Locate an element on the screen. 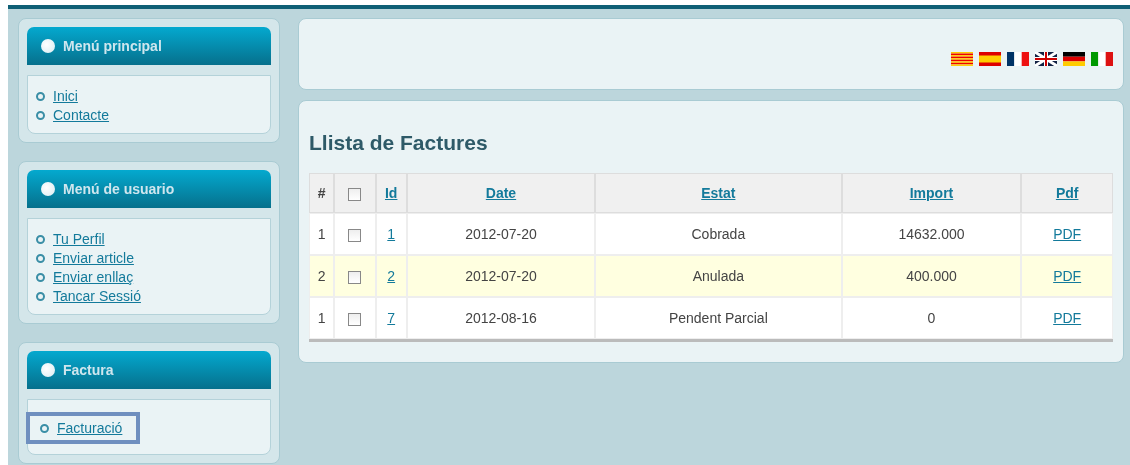 The height and width of the screenshot is (465, 1130). column-header-link: Date is located at coordinates (501, 193).